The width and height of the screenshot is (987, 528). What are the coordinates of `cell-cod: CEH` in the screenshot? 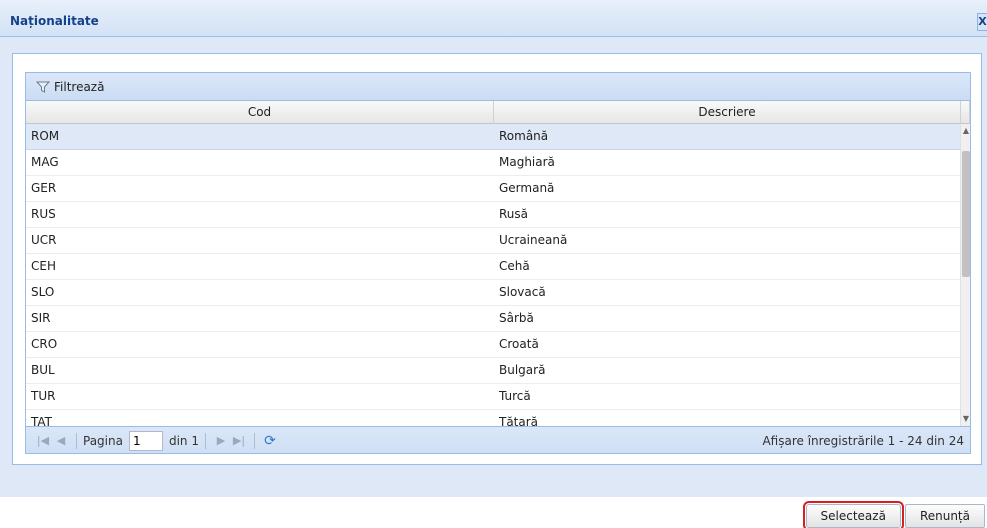 It's located at (43, 266).